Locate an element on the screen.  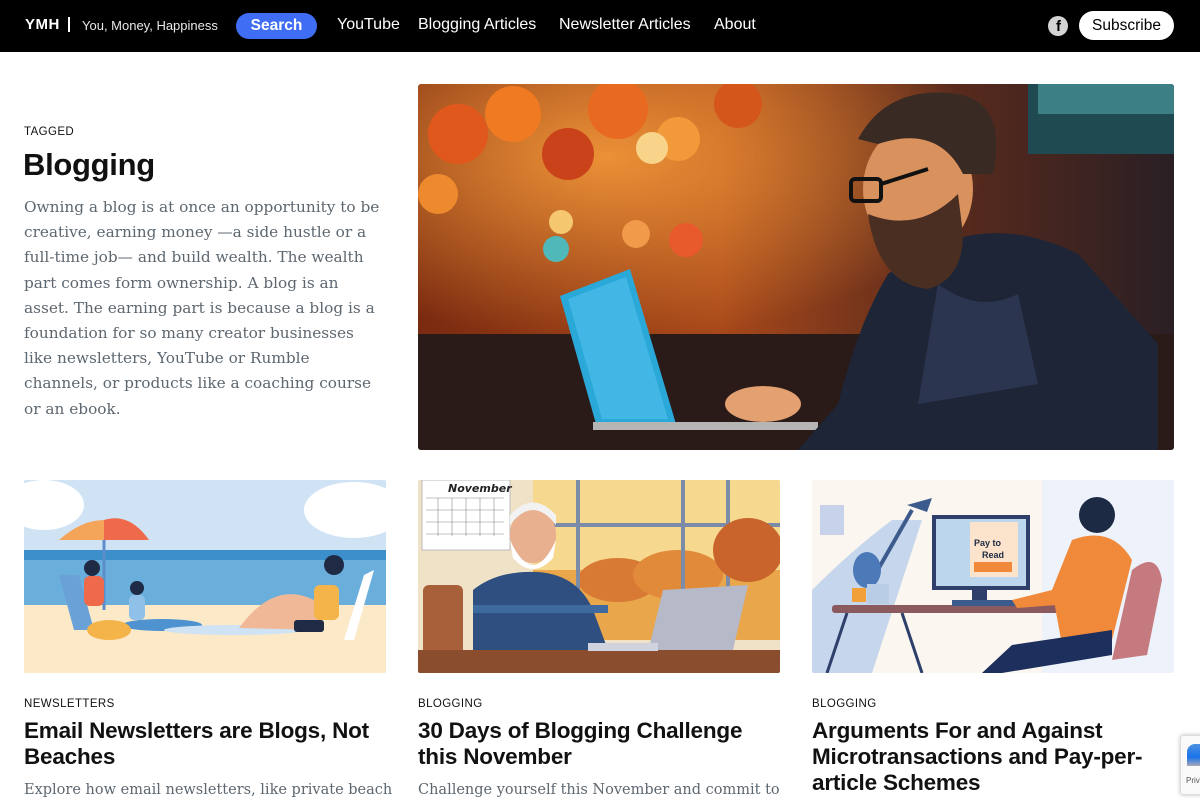
screen-text-pay: Pay to is located at coordinates (988, 543).